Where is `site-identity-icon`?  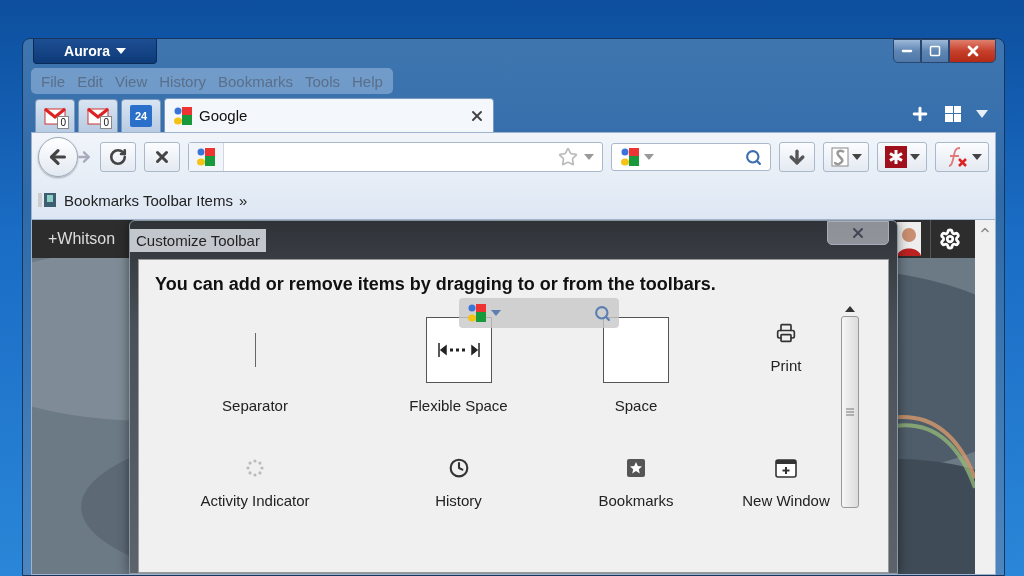 site-identity-icon is located at coordinates (206, 157).